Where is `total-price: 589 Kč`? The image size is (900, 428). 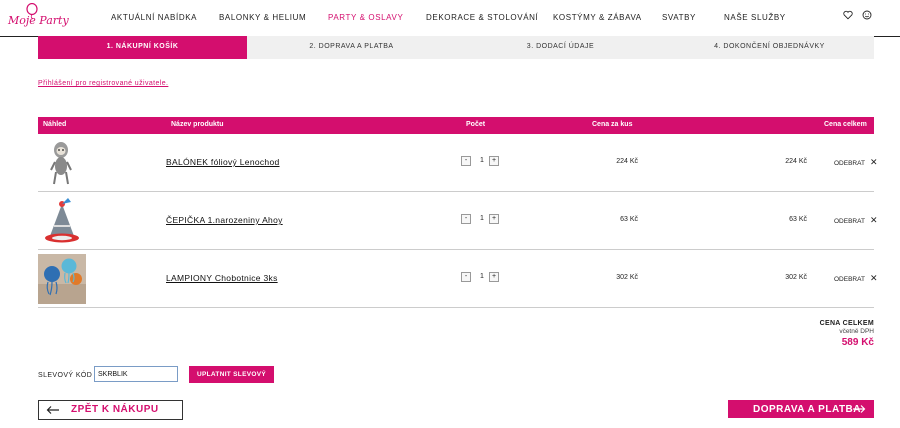 total-price: 589 Kč is located at coordinates (857, 342).